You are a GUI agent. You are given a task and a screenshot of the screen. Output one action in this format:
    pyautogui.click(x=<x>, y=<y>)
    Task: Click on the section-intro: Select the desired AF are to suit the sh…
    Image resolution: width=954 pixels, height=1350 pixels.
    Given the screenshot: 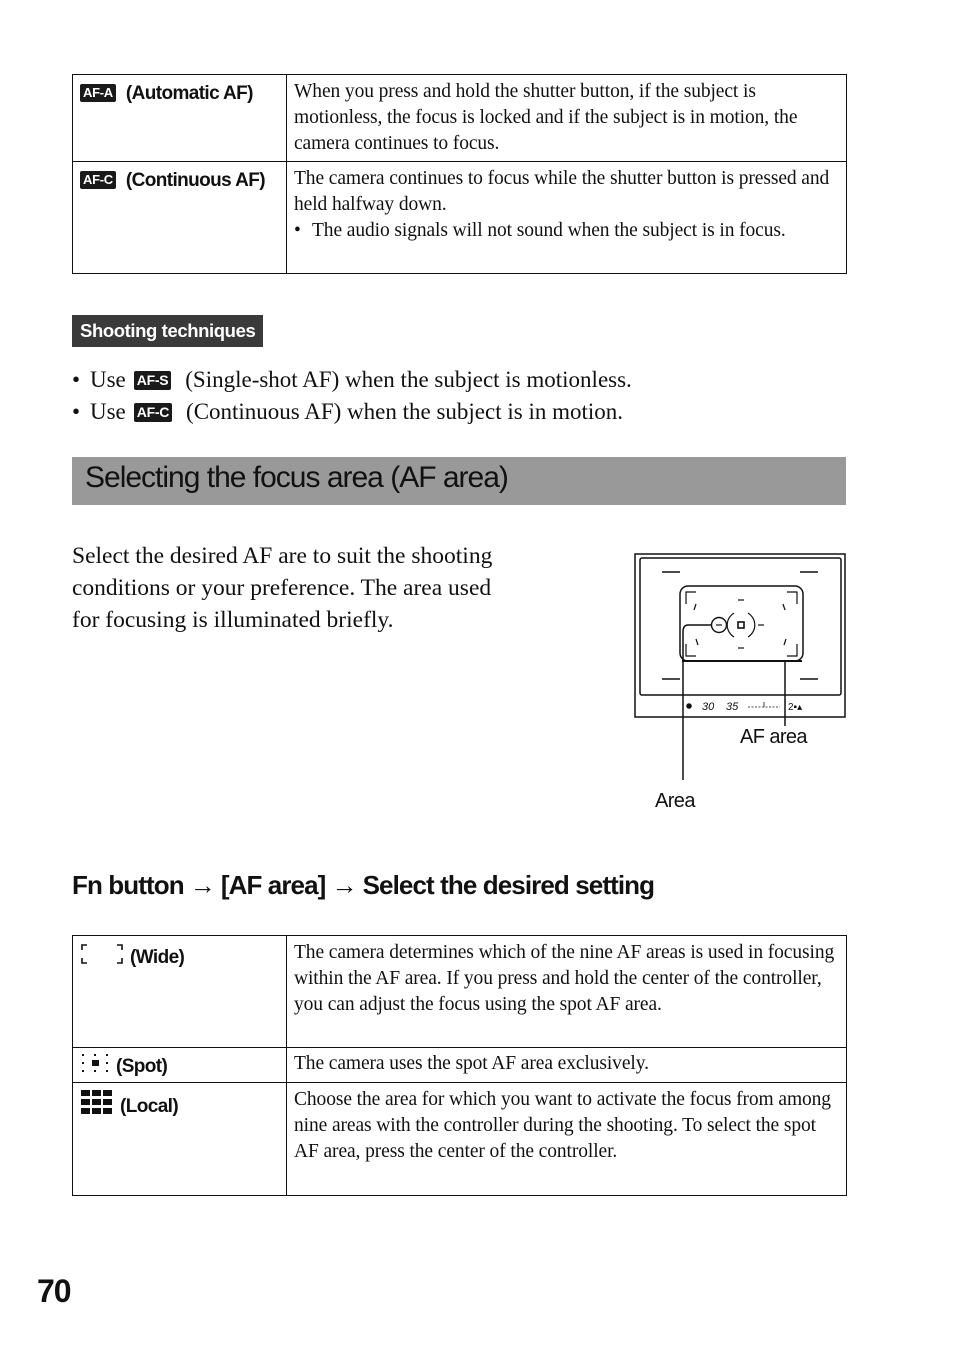 What is the action you would take?
    pyautogui.click(x=282, y=588)
    